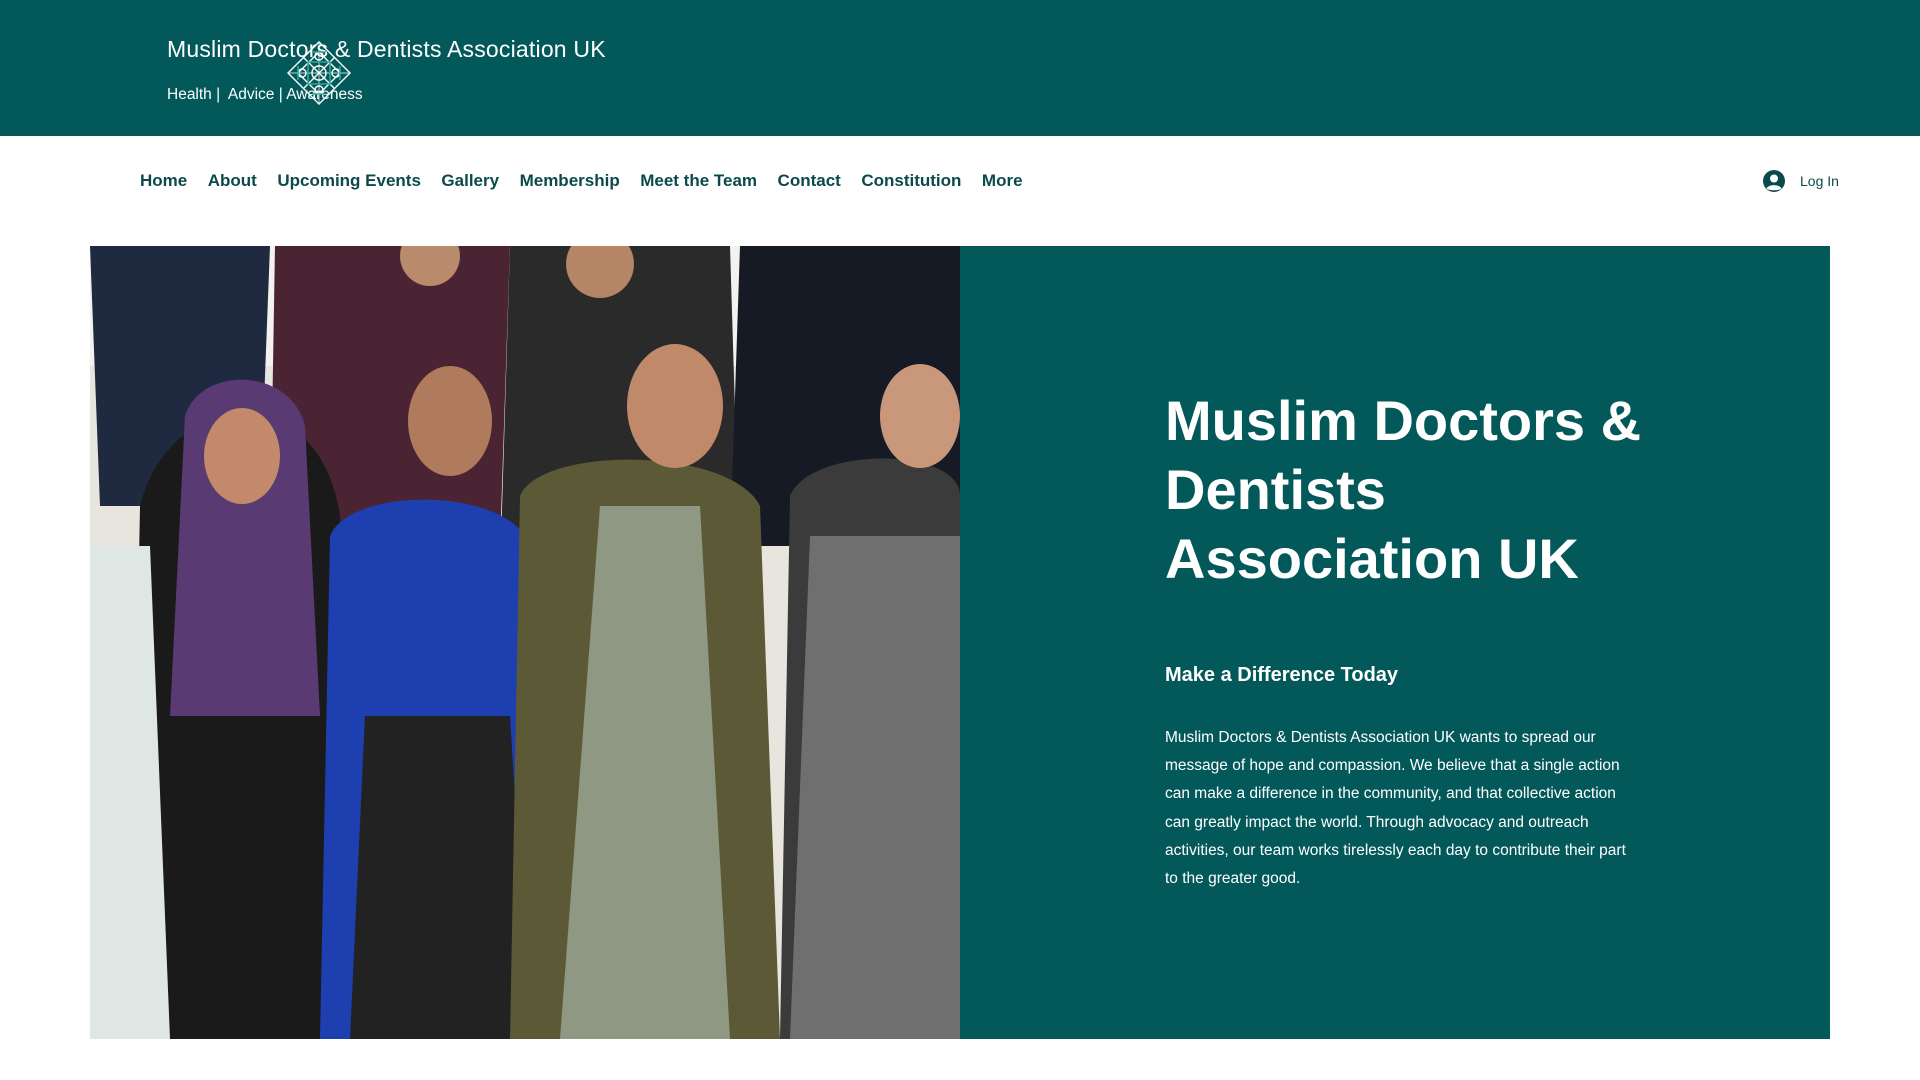 The width and height of the screenshot is (1920, 1080). What do you see at coordinates (570, 181) in the screenshot?
I see `nav-item-membership: Membership` at bounding box center [570, 181].